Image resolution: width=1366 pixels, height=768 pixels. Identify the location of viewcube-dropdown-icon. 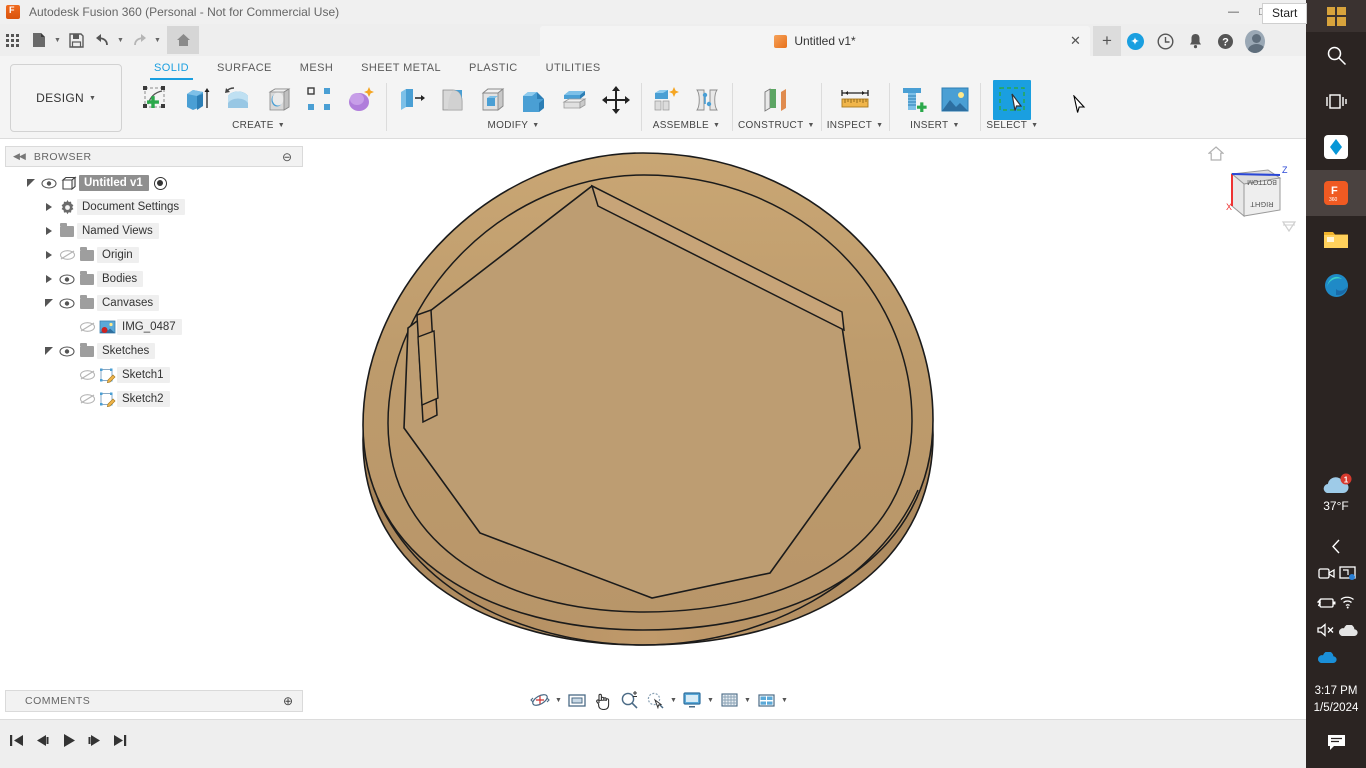
(1289, 229).